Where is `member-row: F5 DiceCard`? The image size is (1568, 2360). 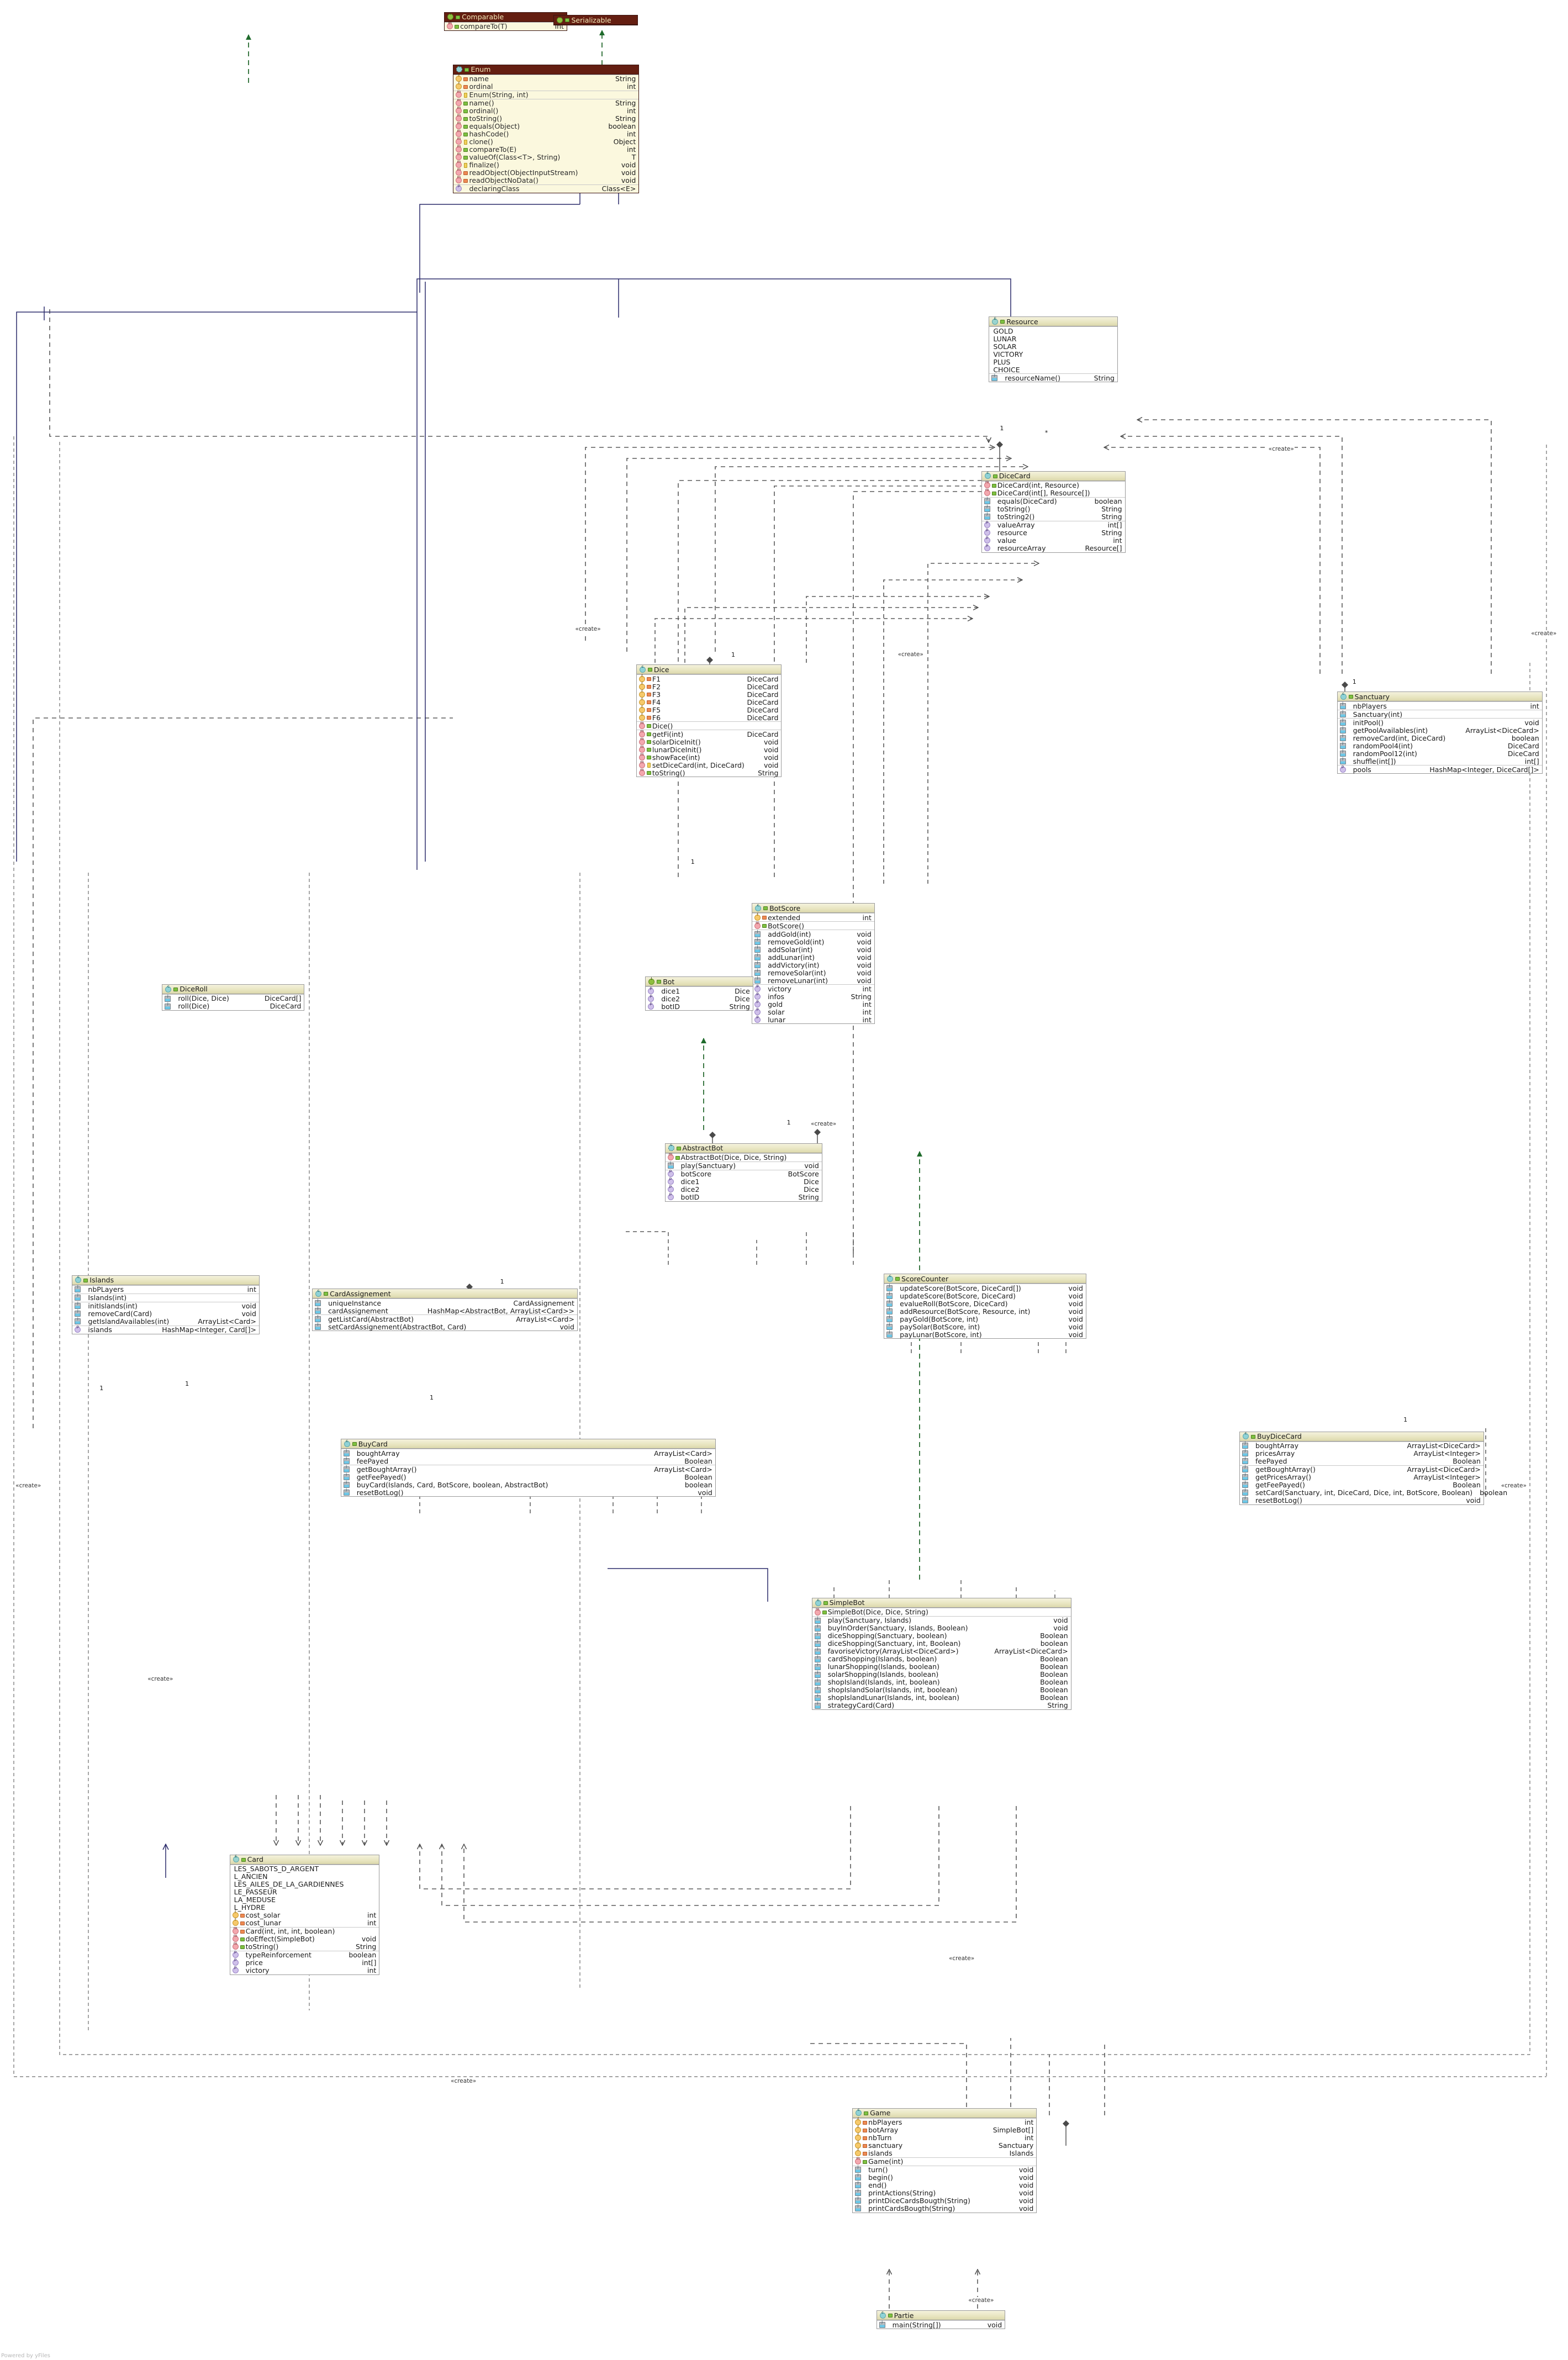 member-row: F5 DiceCard is located at coordinates (709, 709).